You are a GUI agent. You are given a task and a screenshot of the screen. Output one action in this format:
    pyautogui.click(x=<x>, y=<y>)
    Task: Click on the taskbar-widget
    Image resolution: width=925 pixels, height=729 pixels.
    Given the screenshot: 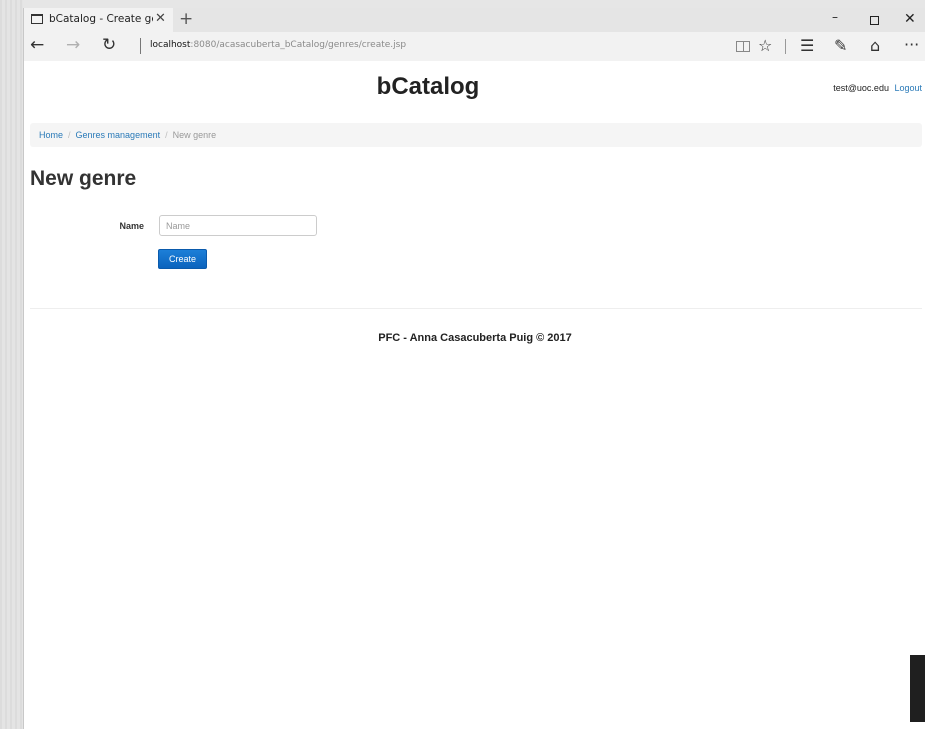 What is the action you would take?
    pyautogui.click(x=917, y=688)
    